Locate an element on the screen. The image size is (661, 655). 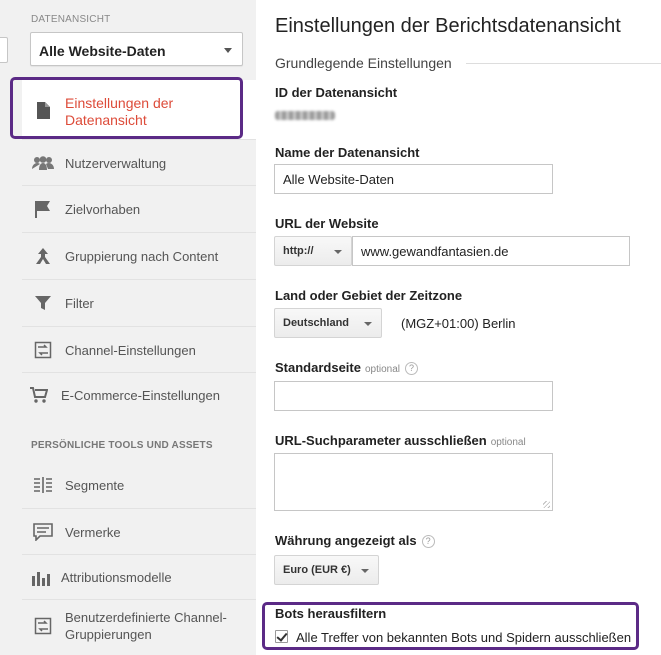
view-name-input: Alle Website-Daten is located at coordinates (413, 179).